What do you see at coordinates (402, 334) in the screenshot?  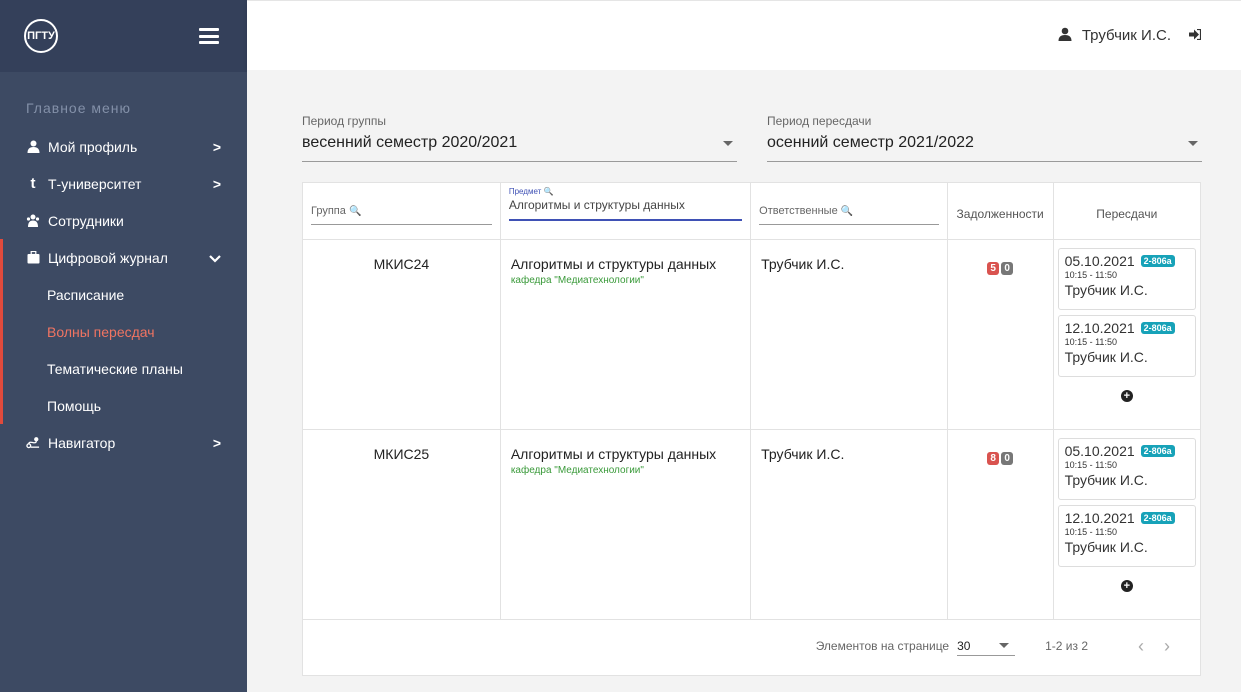 I see `group-cell: МКИС24` at bounding box center [402, 334].